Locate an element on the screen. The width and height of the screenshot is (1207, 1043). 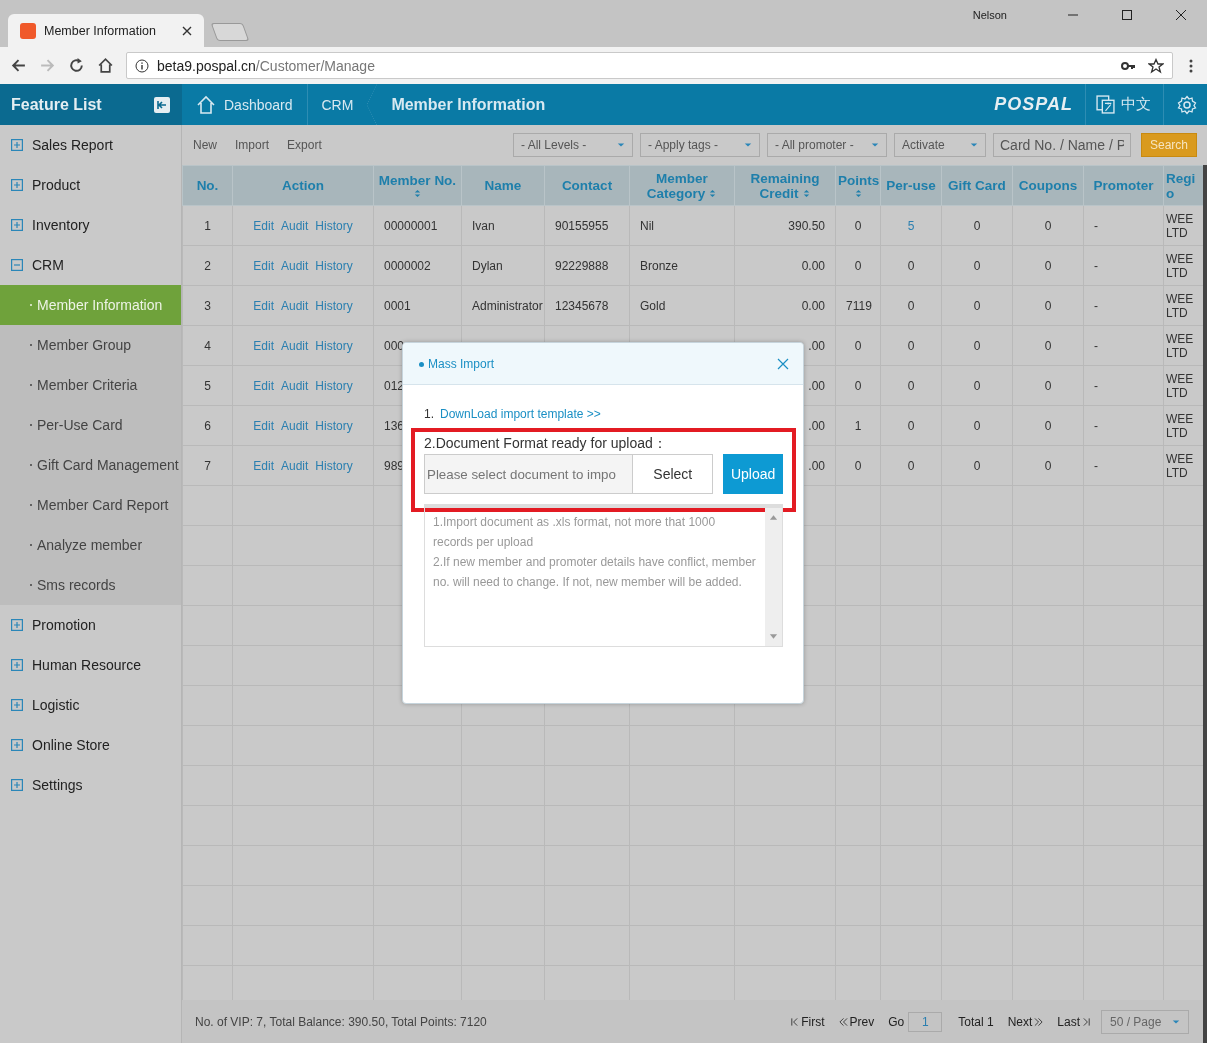
sidebar-item: Product is located at coordinates (90, 185).